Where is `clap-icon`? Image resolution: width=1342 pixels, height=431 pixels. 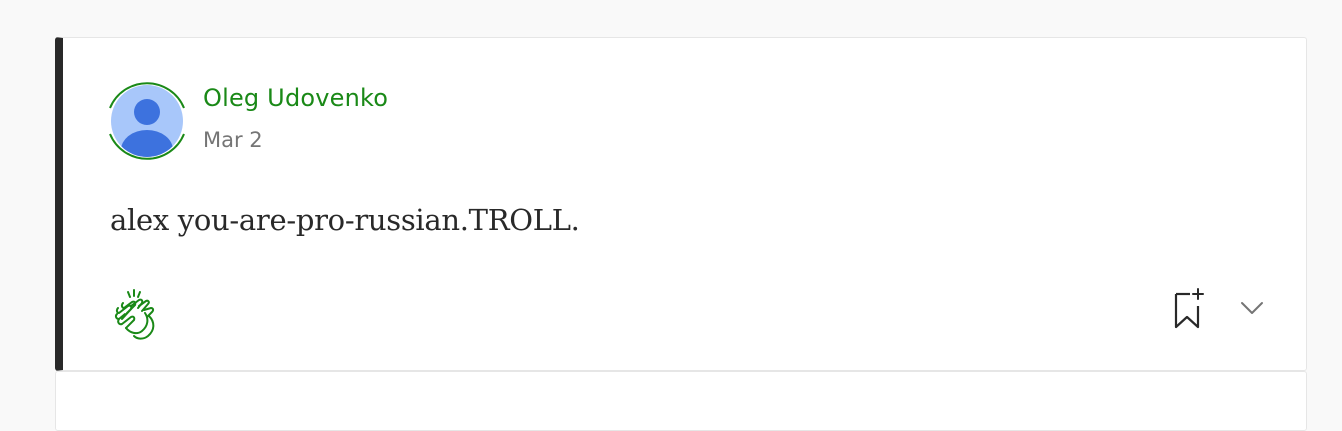
clap-icon is located at coordinates (134, 314).